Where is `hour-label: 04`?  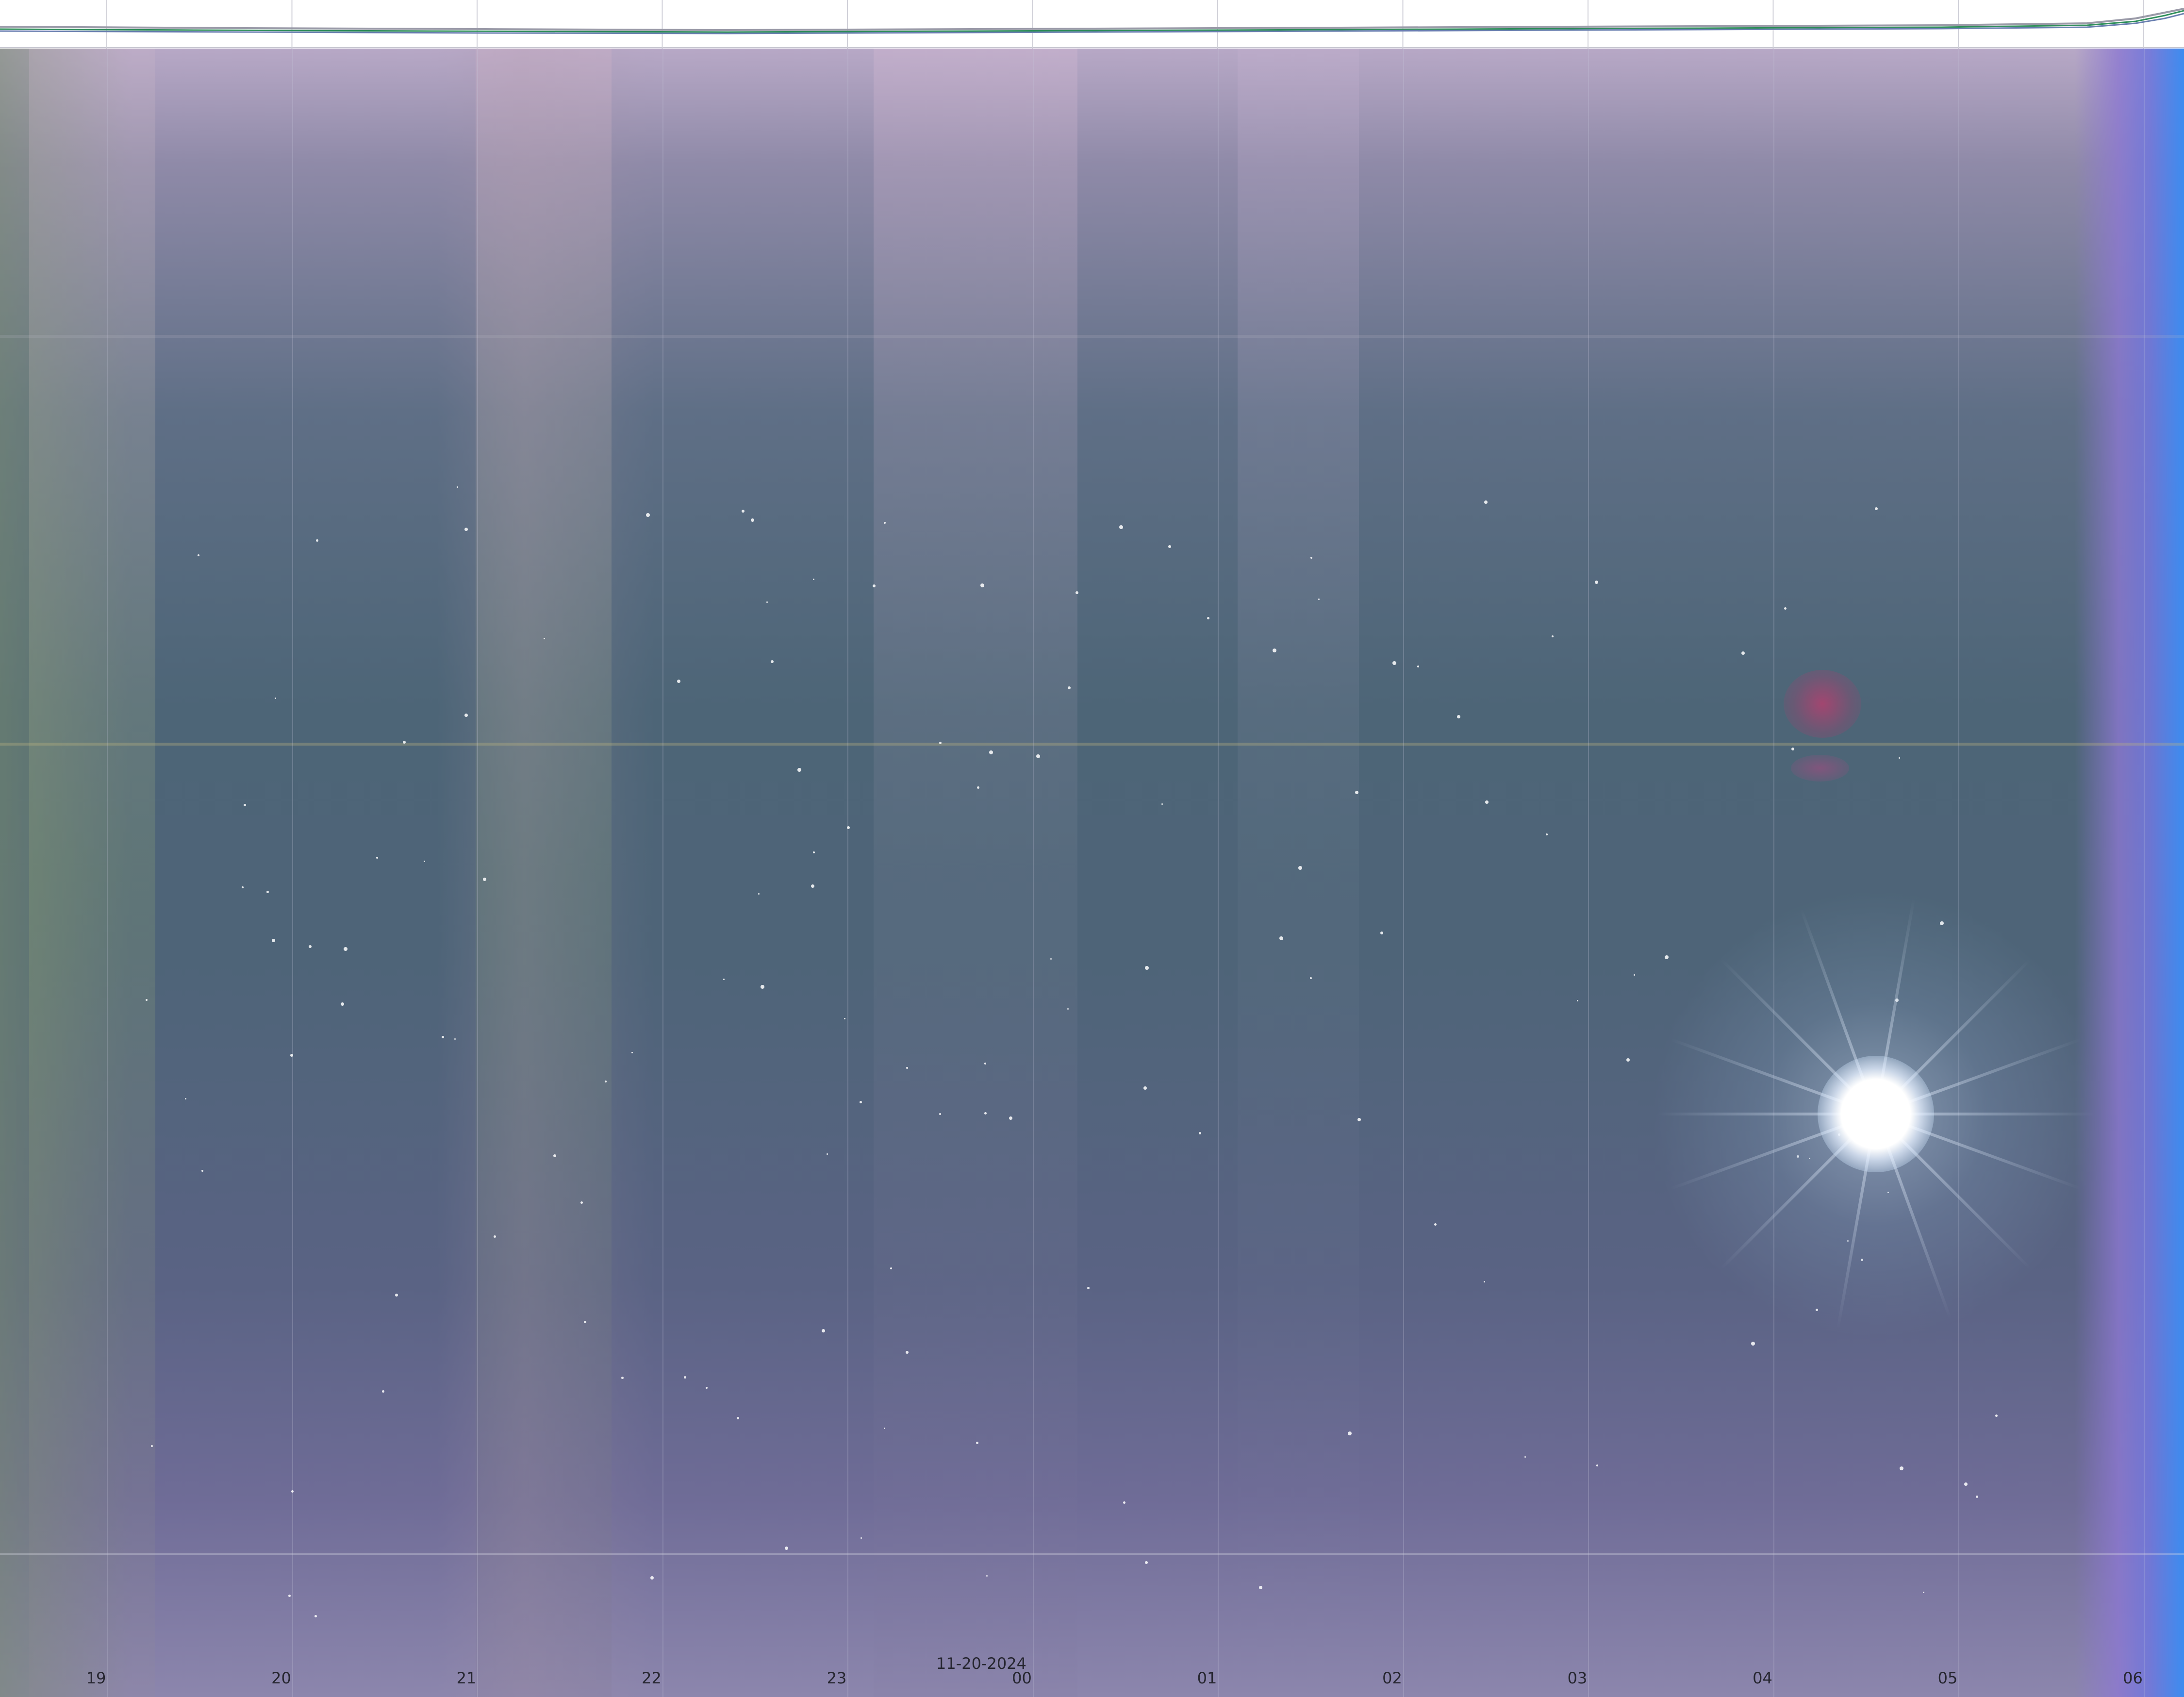 hour-label: 04 is located at coordinates (1762, 1678).